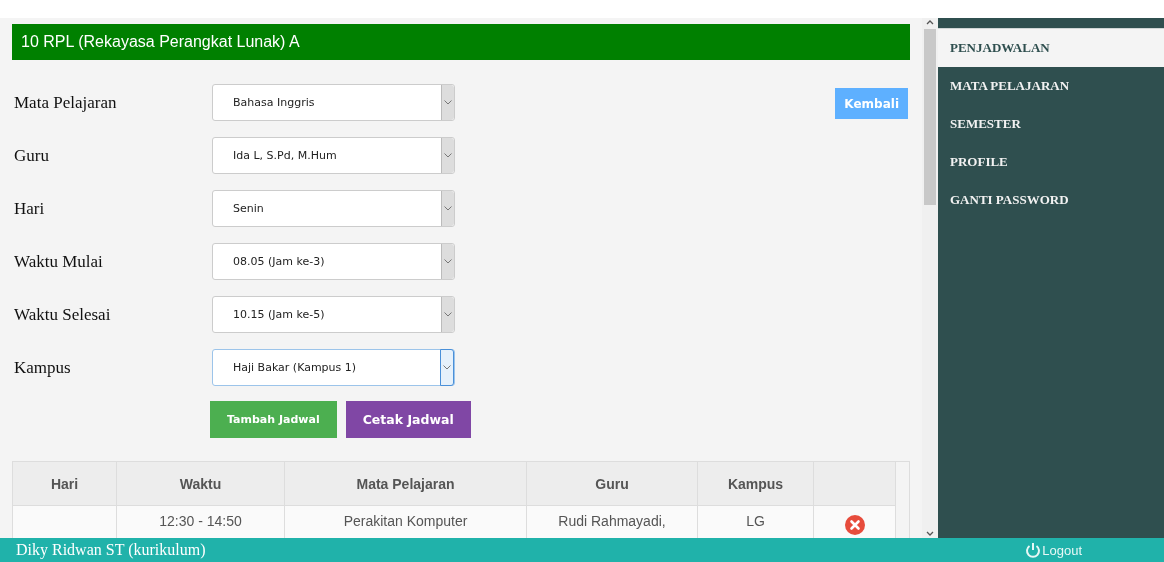 The width and height of the screenshot is (1164, 562). I want to click on field-label: Kampus, so click(42, 367).